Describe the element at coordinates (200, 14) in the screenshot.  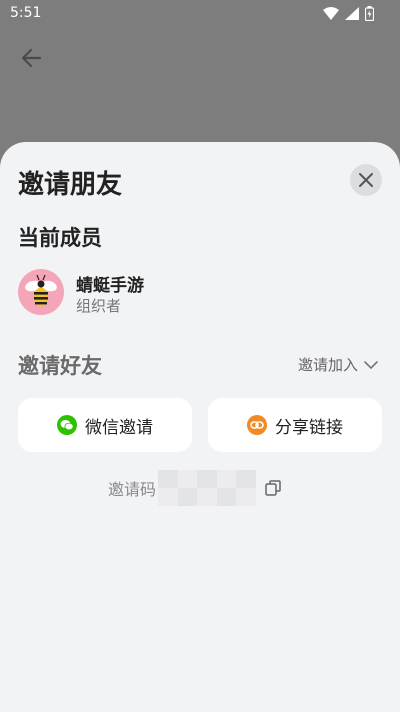
I see `status-bar: 5:51` at that location.